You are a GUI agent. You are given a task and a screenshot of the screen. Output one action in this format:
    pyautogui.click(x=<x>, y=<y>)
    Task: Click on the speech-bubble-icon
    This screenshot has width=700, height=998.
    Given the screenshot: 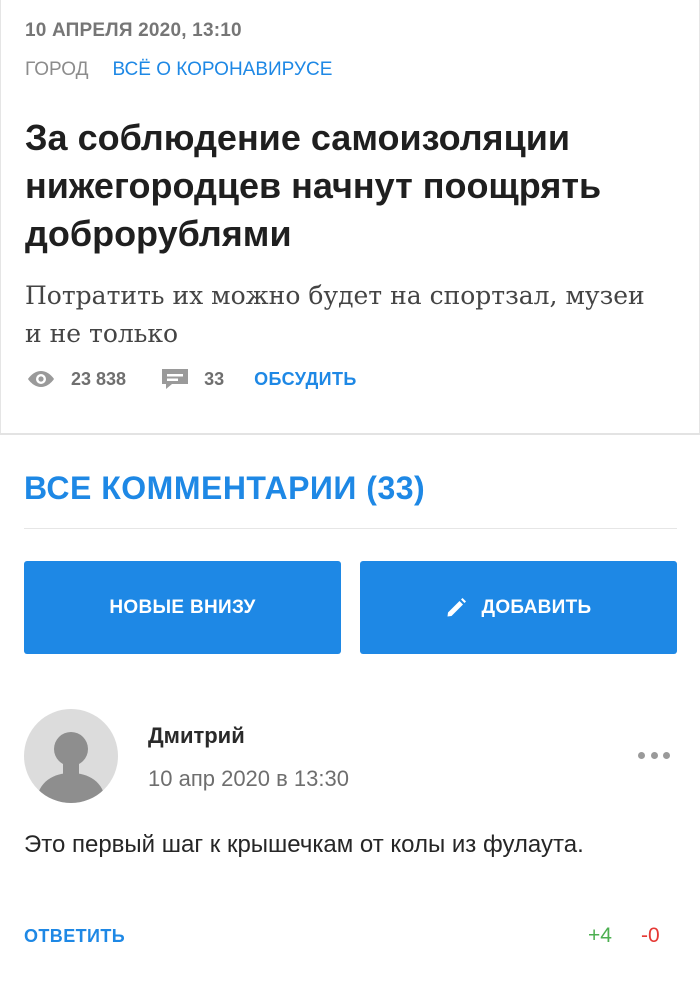 What is the action you would take?
    pyautogui.click(x=175, y=379)
    